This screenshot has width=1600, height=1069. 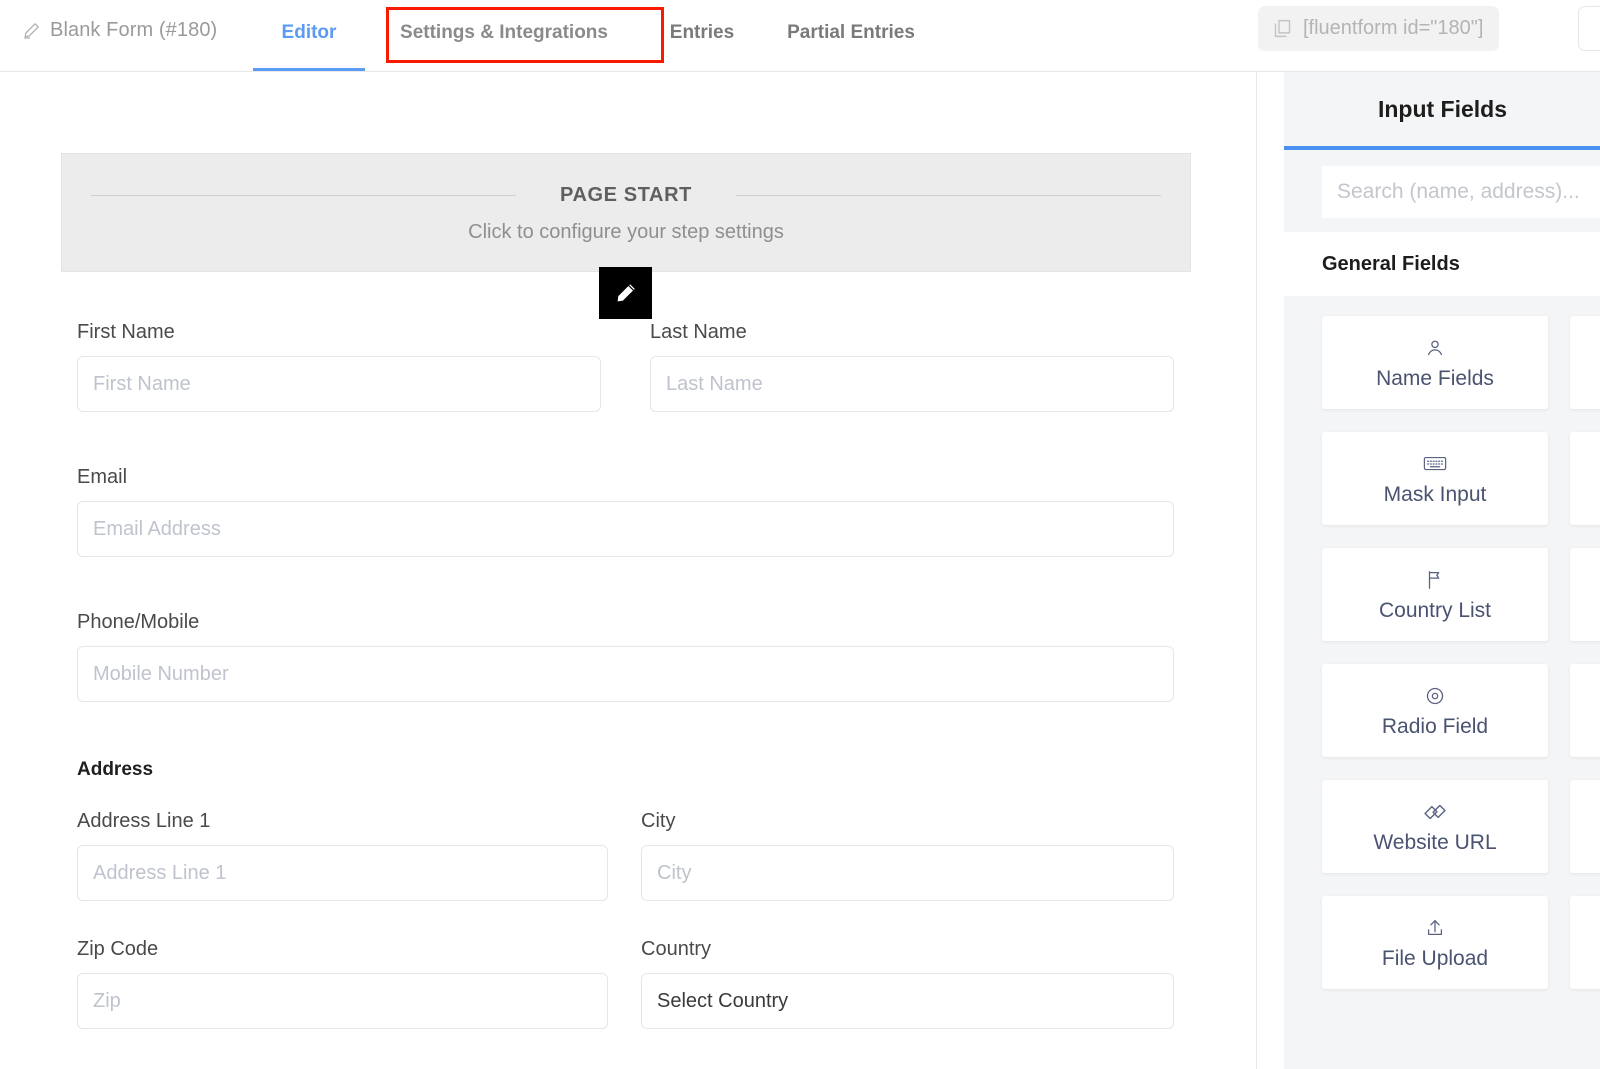 I want to click on input-phone, so click(x=625, y=674).